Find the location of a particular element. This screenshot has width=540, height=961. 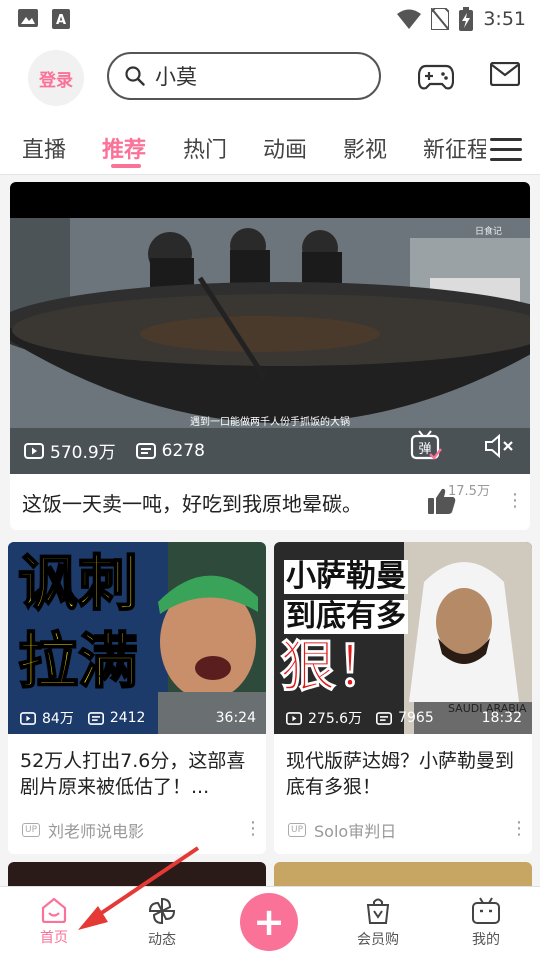

video-stats: 275.6万 7965 18:32 is located at coordinates (404, 718).